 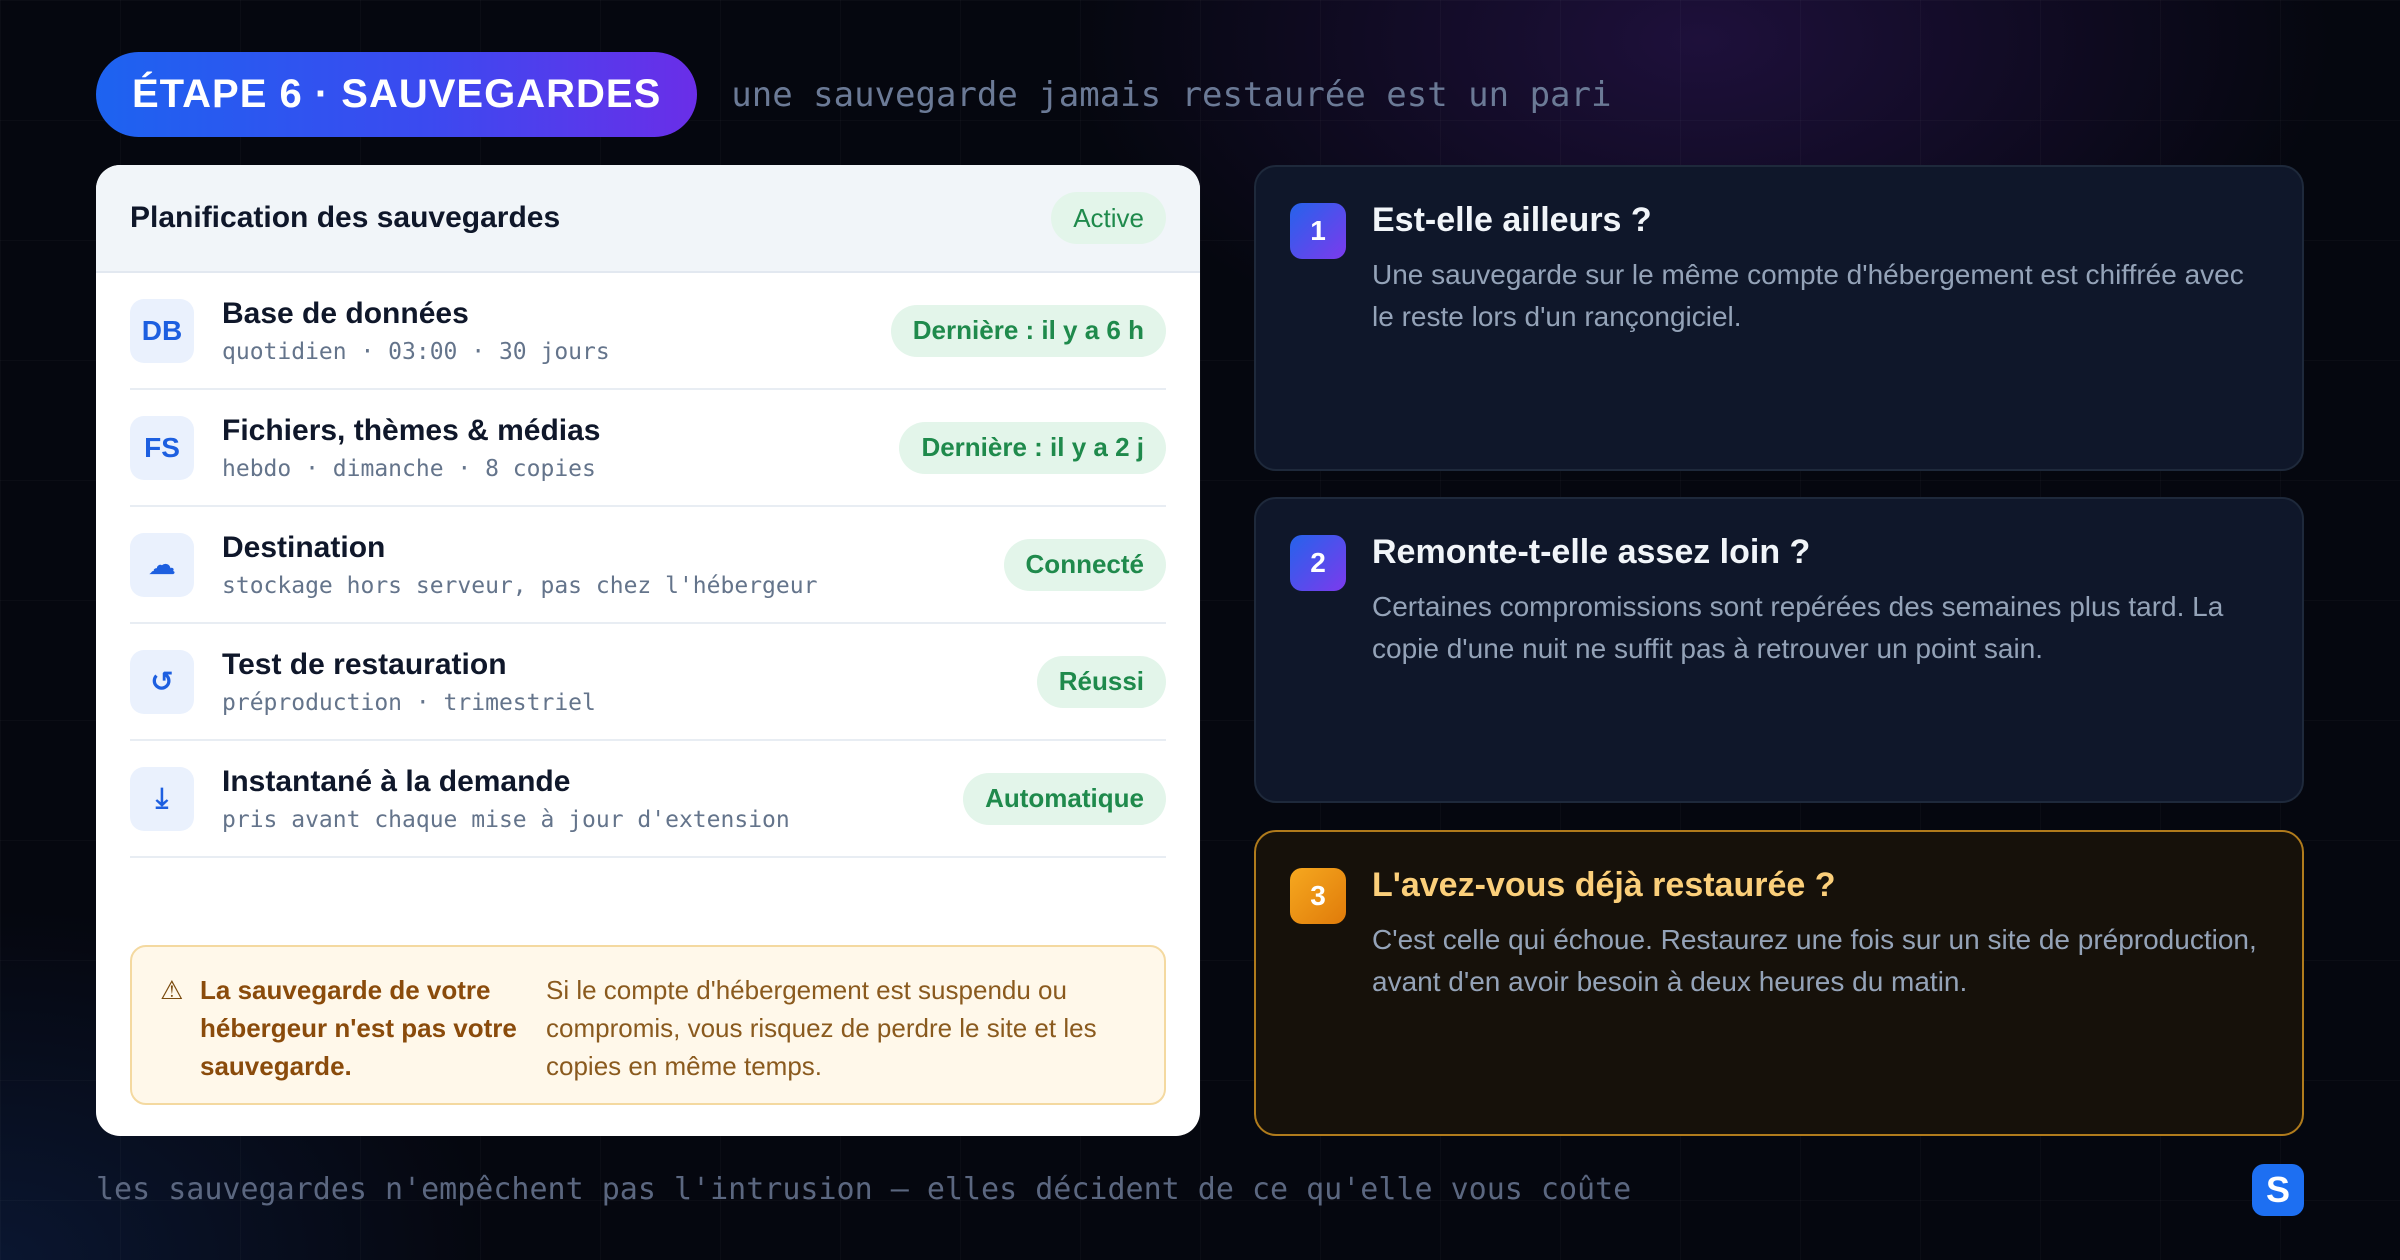 What do you see at coordinates (162, 681) in the screenshot?
I see `restore-icon: ↺` at bounding box center [162, 681].